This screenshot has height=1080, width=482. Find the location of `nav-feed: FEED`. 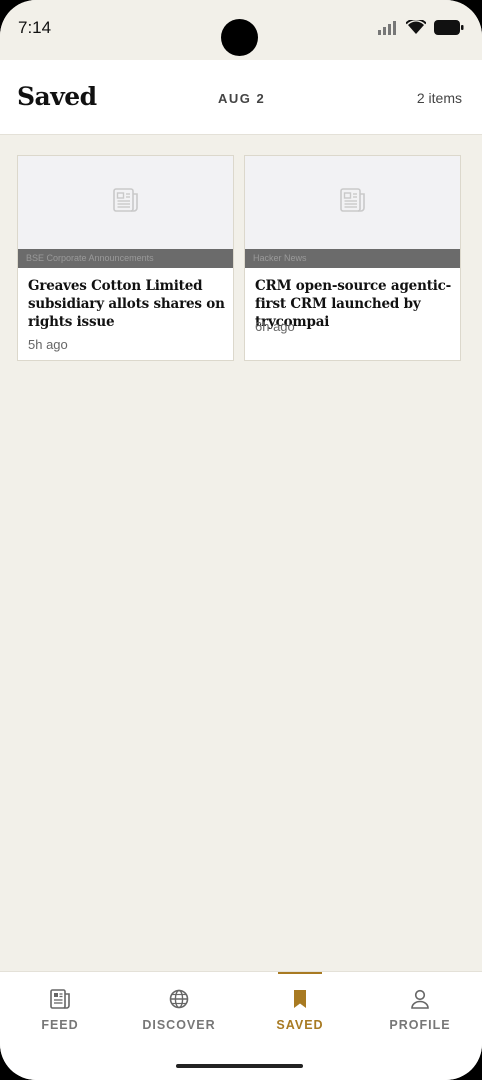

nav-feed: FEED is located at coordinates (60, 1007).